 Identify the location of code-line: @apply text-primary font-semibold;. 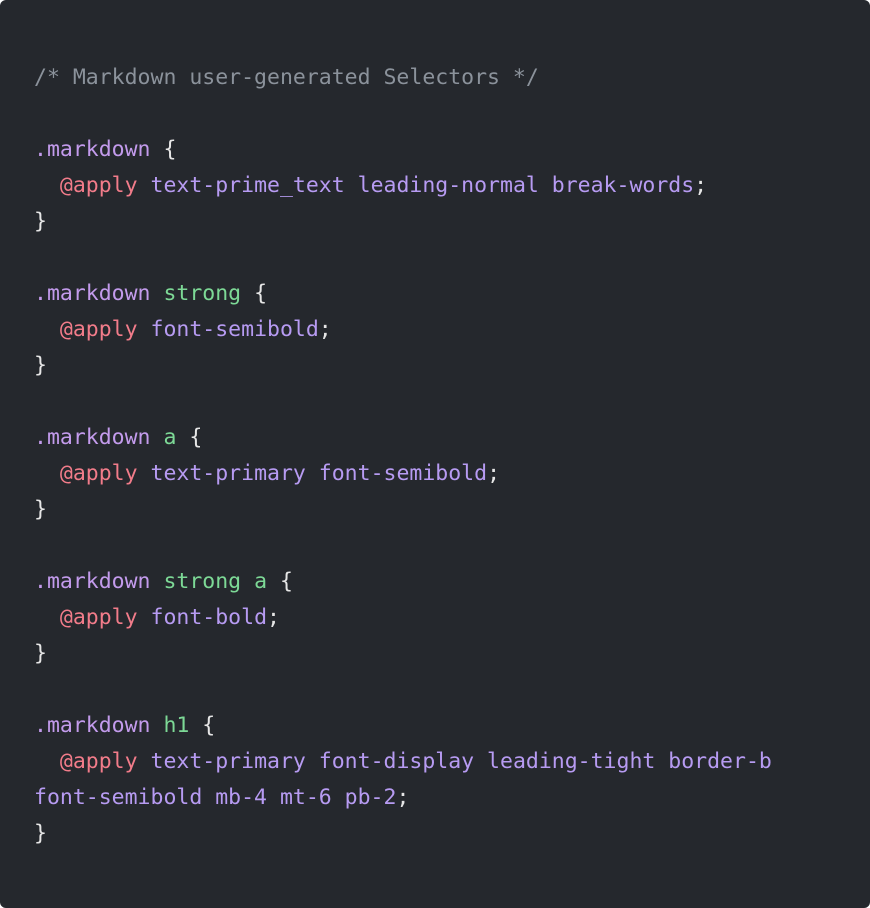
(435, 474).